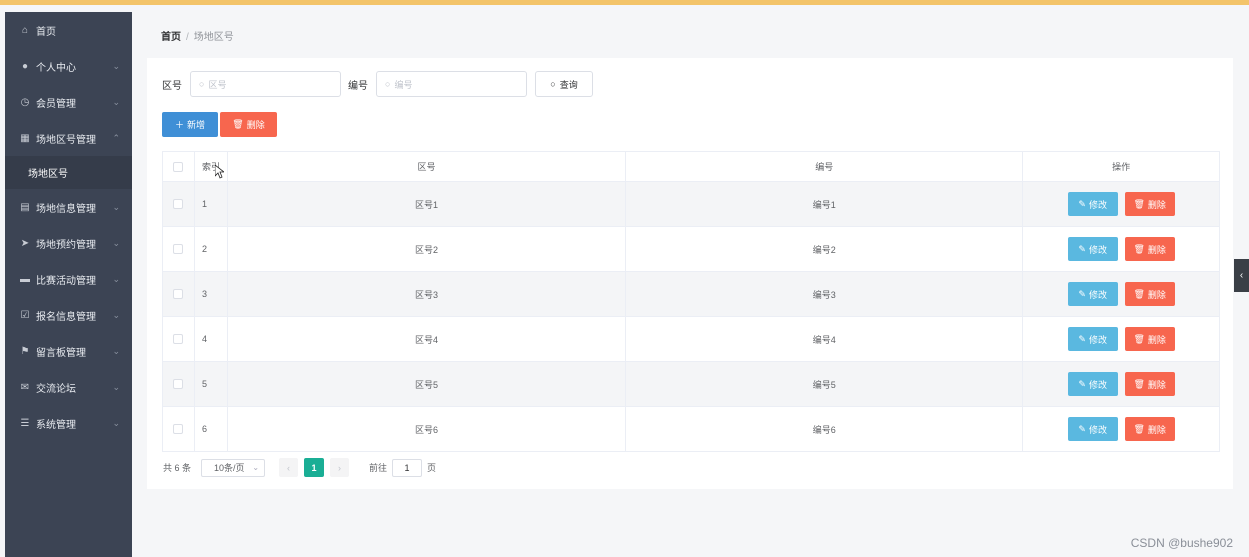 The height and width of the screenshot is (557, 1249). Describe the element at coordinates (1181, 543) in the screenshot. I see `watermark: CSDN @bushe902` at that location.